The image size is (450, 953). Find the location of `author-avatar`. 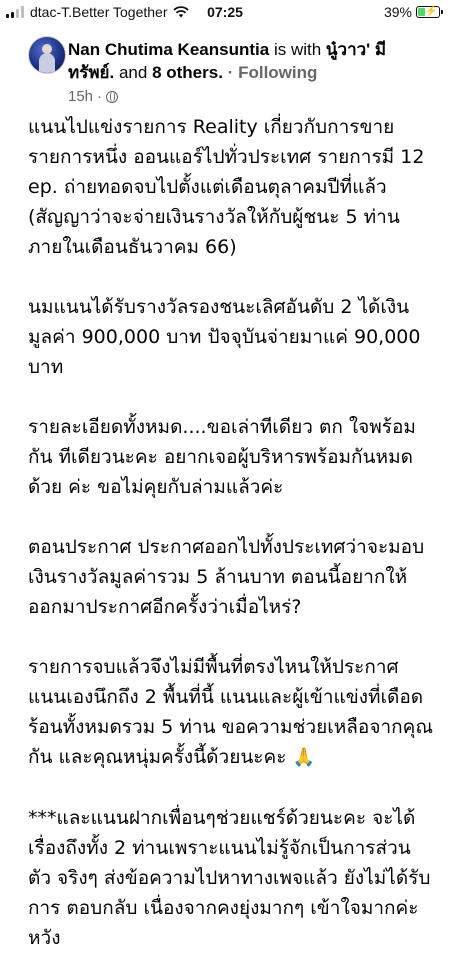

author-avatar is located at coordinates (47, 55).